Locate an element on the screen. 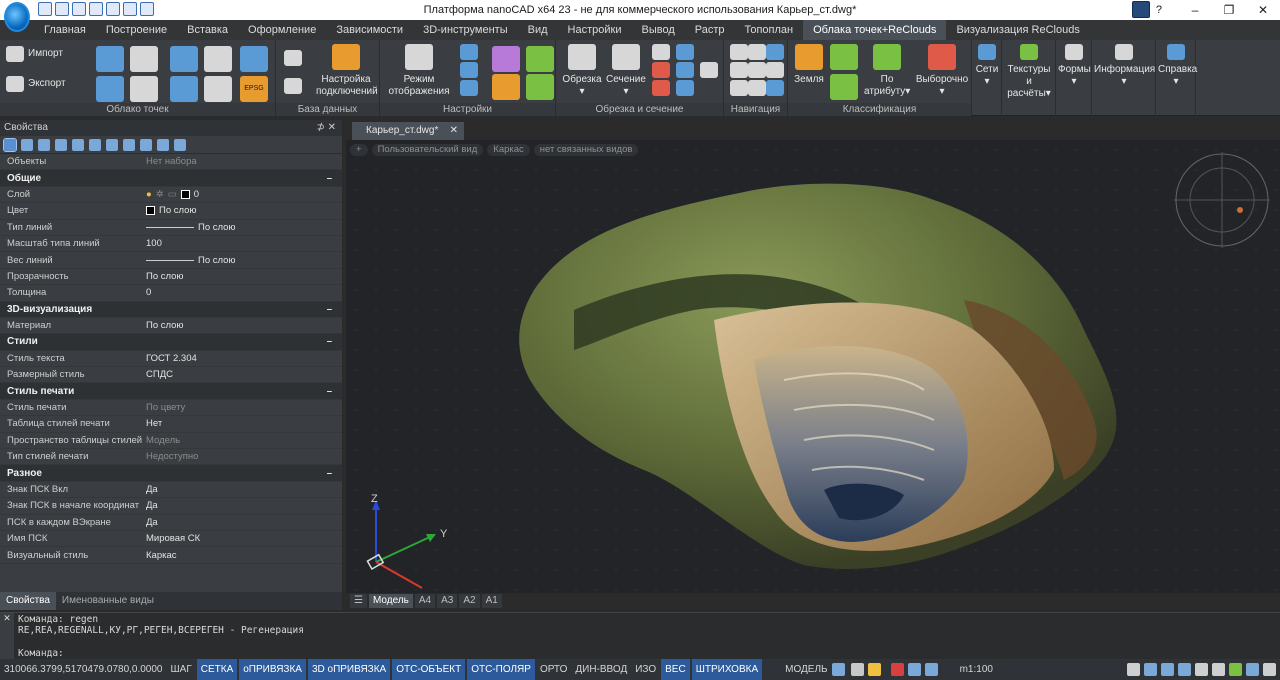 This screenshot has width=1280, height=680. tab-a1: A1 is located at coordinates (491, 601).